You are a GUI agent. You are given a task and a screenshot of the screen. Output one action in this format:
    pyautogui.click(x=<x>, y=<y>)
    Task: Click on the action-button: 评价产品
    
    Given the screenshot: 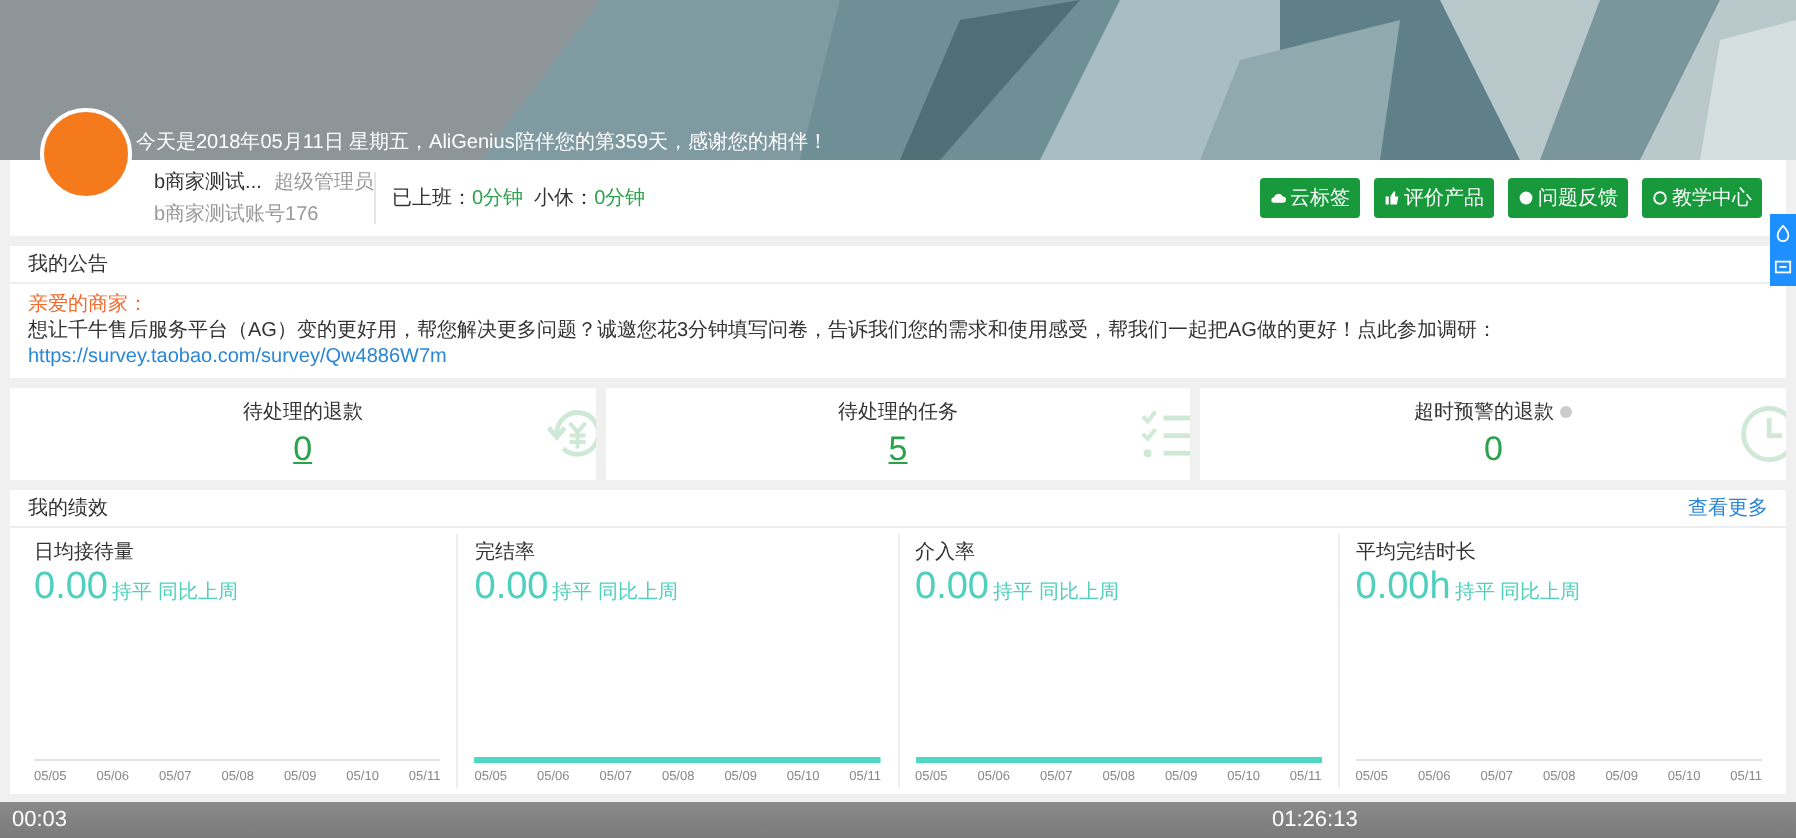 What is the action you would take?
    pyautogui.click(x=1434, y=198)
    